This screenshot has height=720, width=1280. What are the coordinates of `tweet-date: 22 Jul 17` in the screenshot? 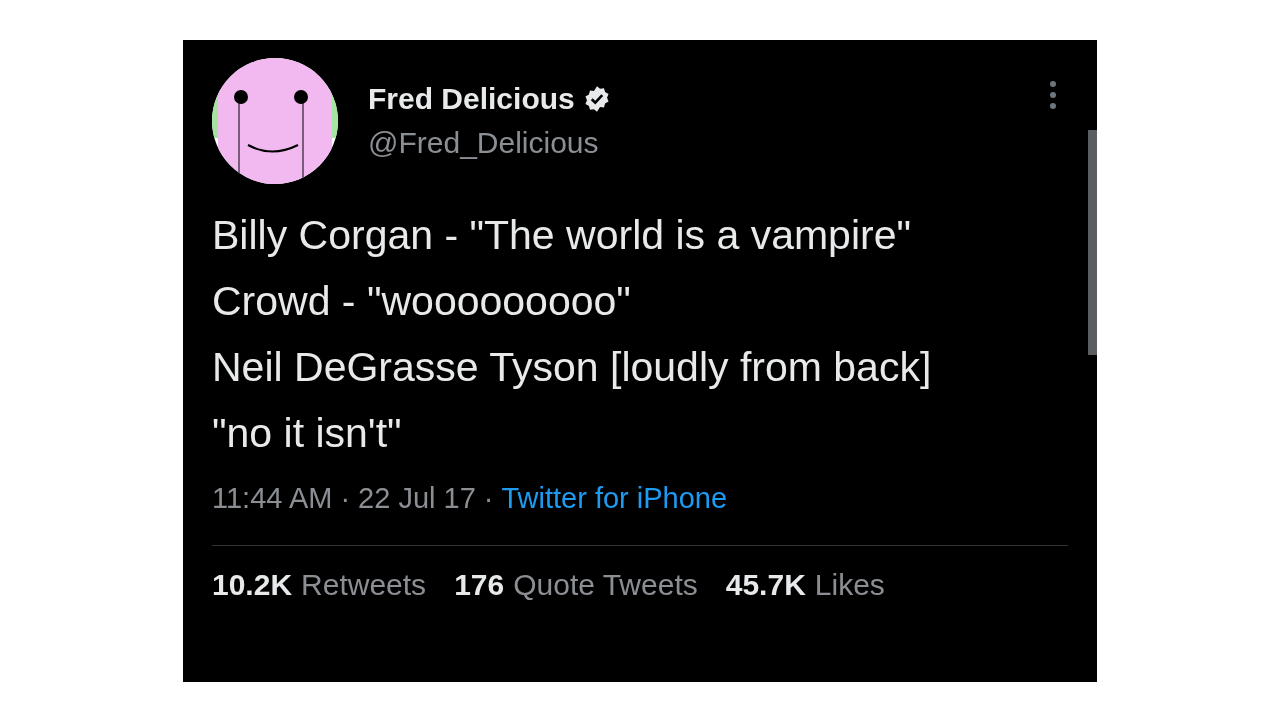 It's located at (417, 498).